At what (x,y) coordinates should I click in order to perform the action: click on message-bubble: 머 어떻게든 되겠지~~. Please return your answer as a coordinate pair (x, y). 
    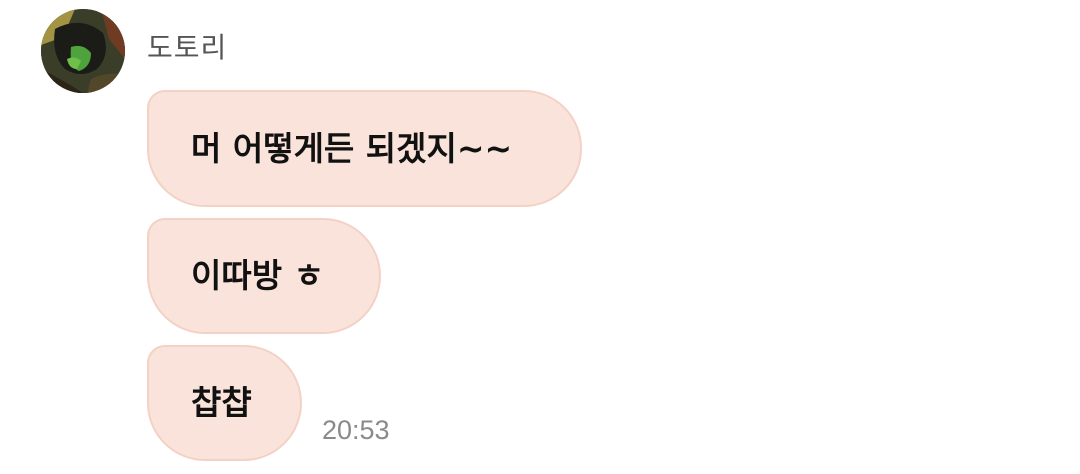
    Looking at the image, I should click on (364, 148).